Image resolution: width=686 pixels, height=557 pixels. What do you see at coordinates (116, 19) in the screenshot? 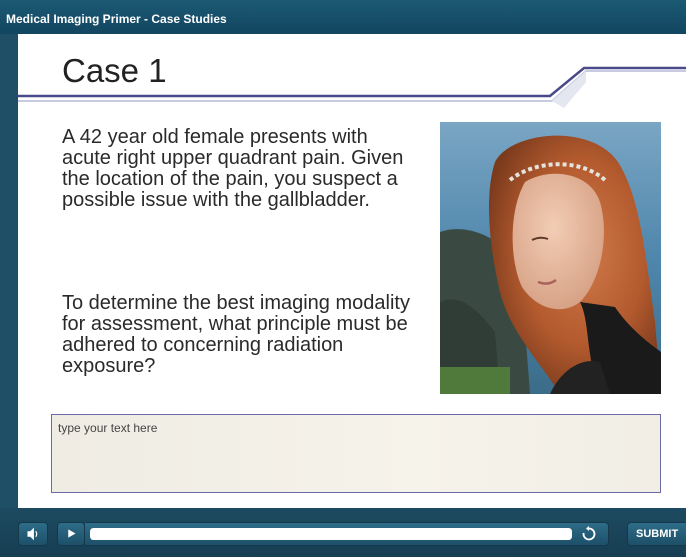
I see `app-title: Medical Imaging Primer - Case Studies` at bounding box center [116, 19].